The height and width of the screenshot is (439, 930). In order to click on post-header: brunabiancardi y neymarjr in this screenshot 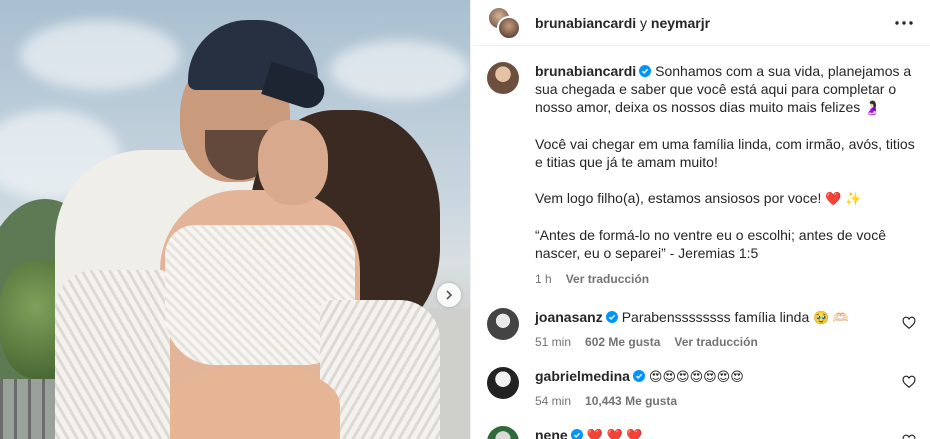, I will do `click(700, 23)`.